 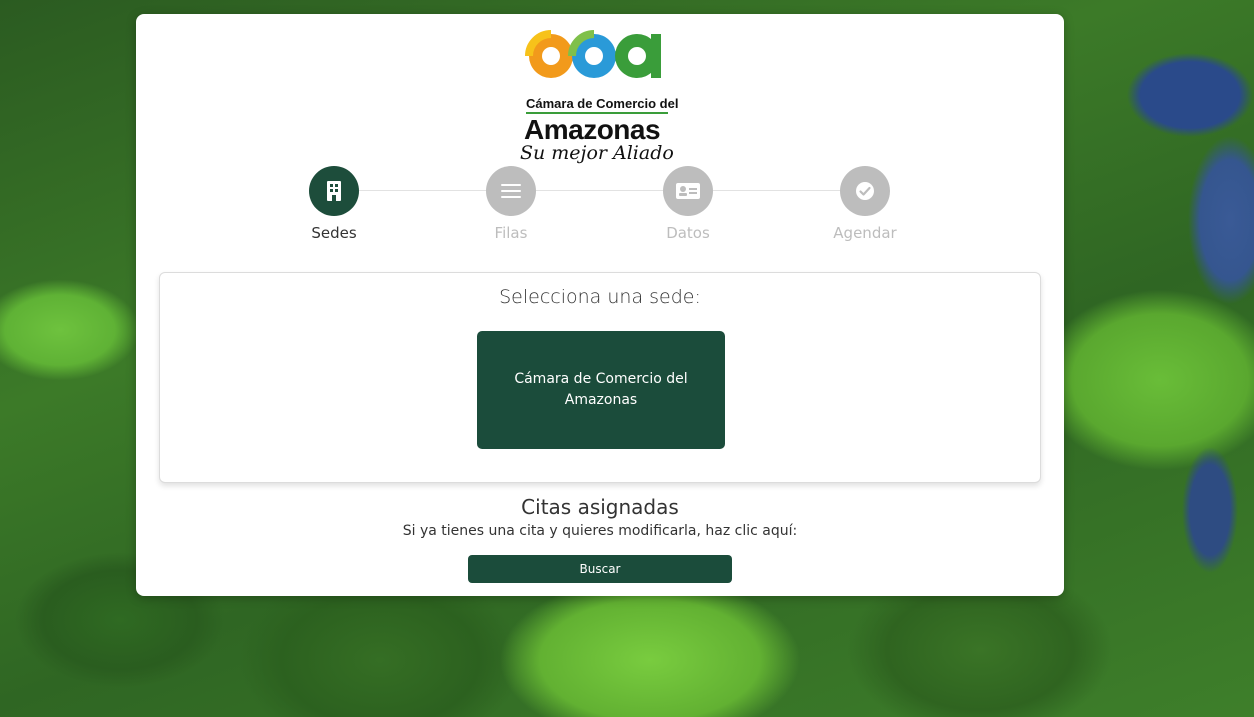 I want to click on building-icon, so click(x=334, y=191).